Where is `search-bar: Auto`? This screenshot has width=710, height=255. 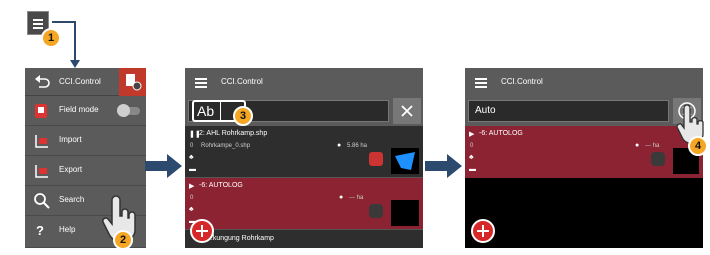 search-bar: Auto is located at coordinates (584, 111).